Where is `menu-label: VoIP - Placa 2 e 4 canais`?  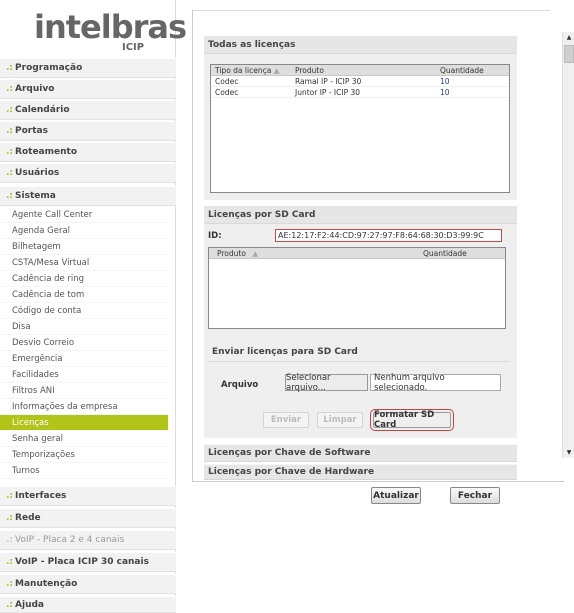 menu-label: VoIP - Placa 2 e 4 canais is located at coordinates (70, 540).